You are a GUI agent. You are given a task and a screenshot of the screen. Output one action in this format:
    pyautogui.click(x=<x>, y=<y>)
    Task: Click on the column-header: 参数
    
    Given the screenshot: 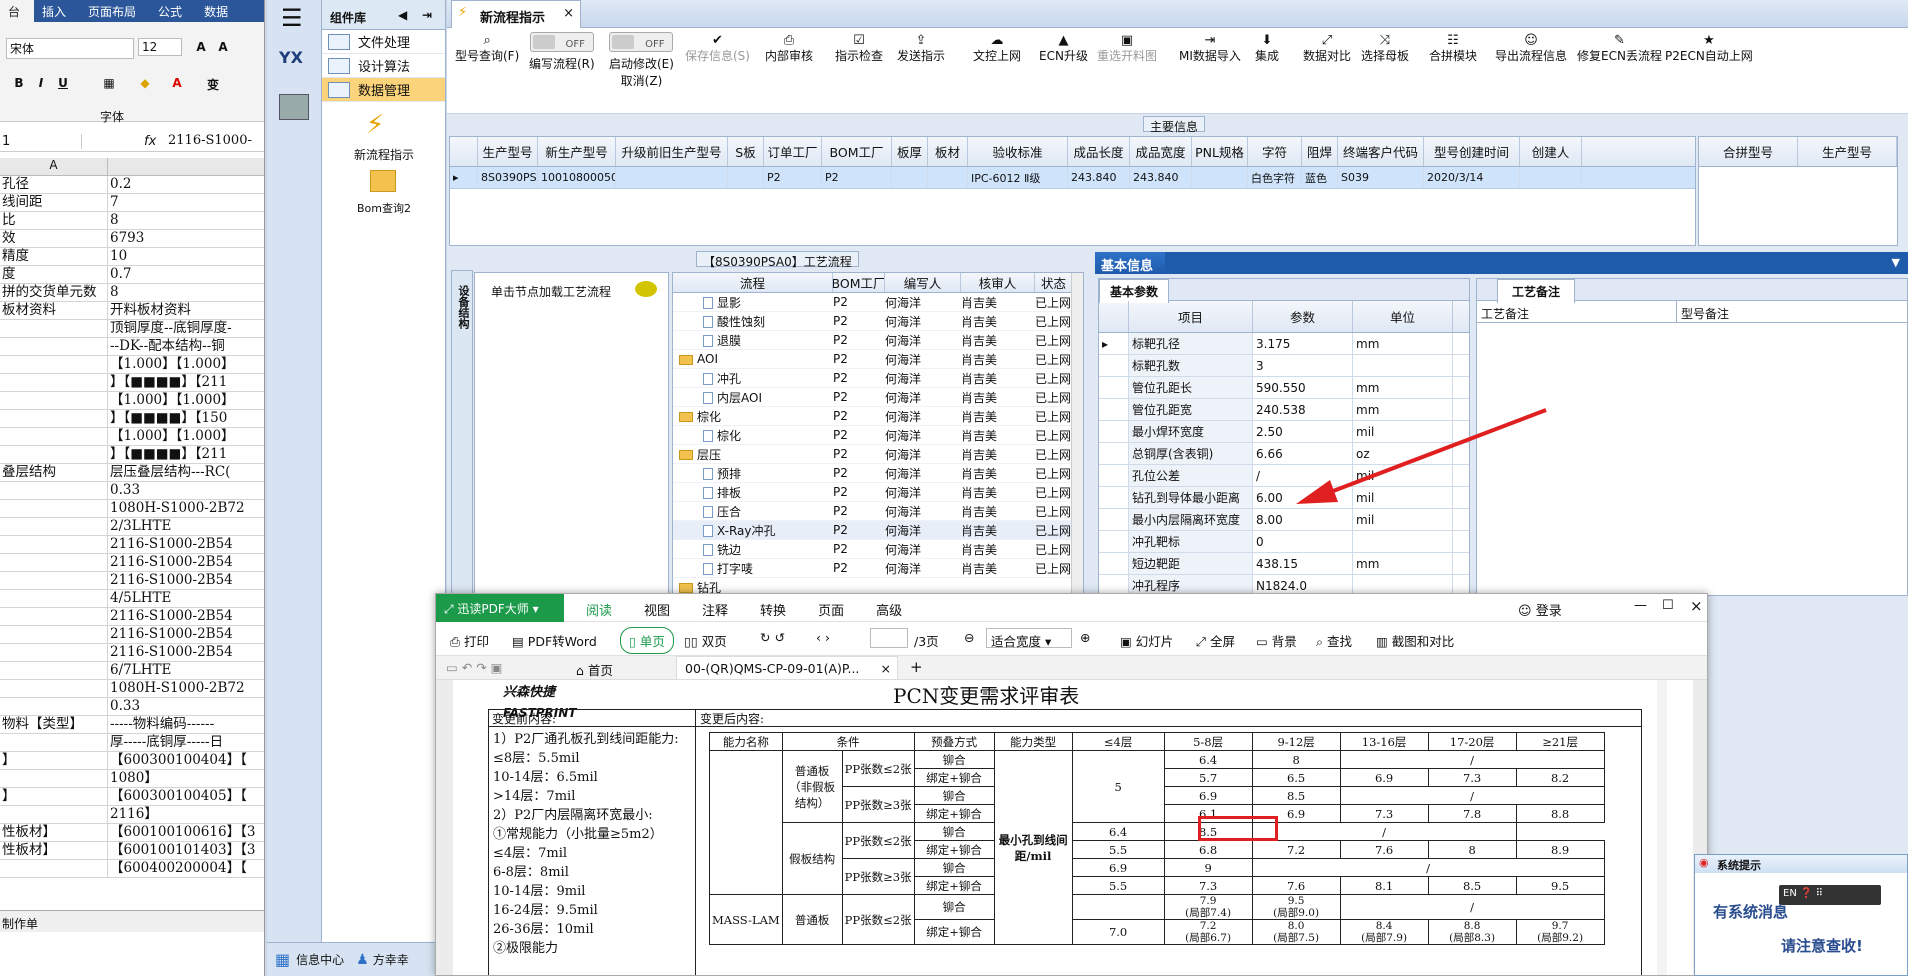 What is the action you would take?
    pyautogui.click(x=1303, y=316)
    